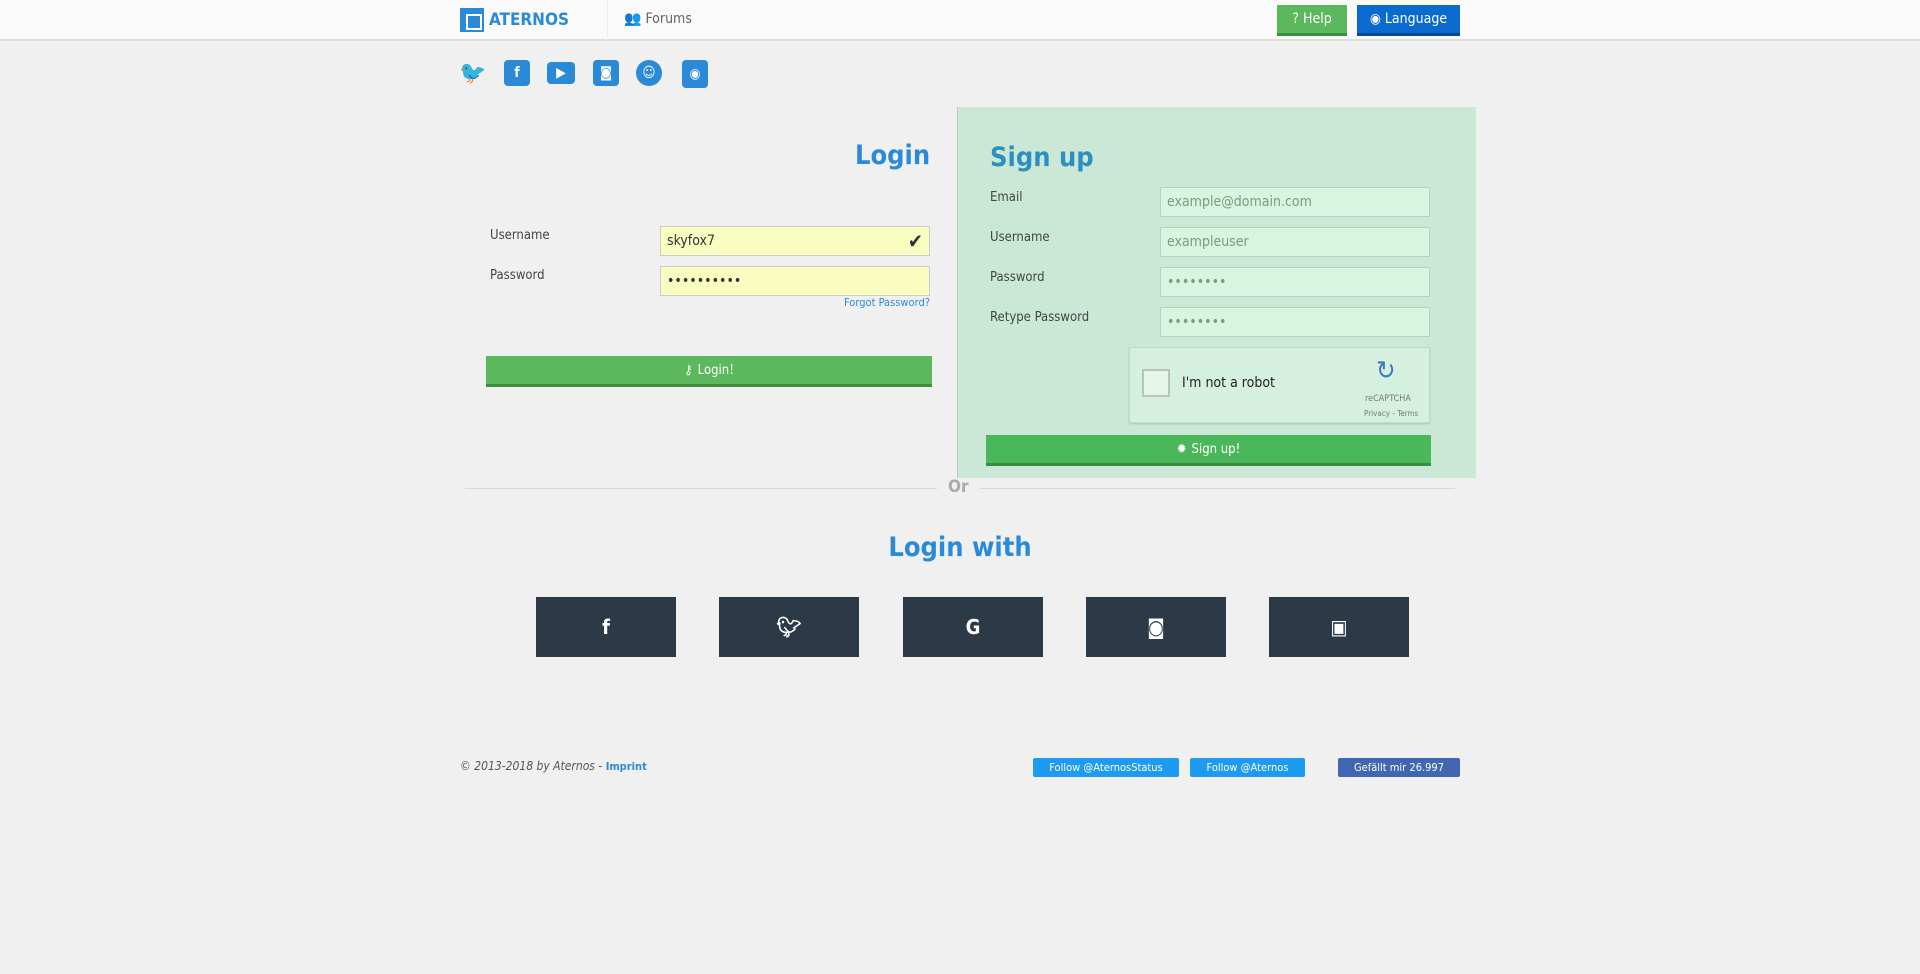 This screenshot has height=974, width=1920. I want to click on retype-password-label: Retype Password, so click(1040, 317).